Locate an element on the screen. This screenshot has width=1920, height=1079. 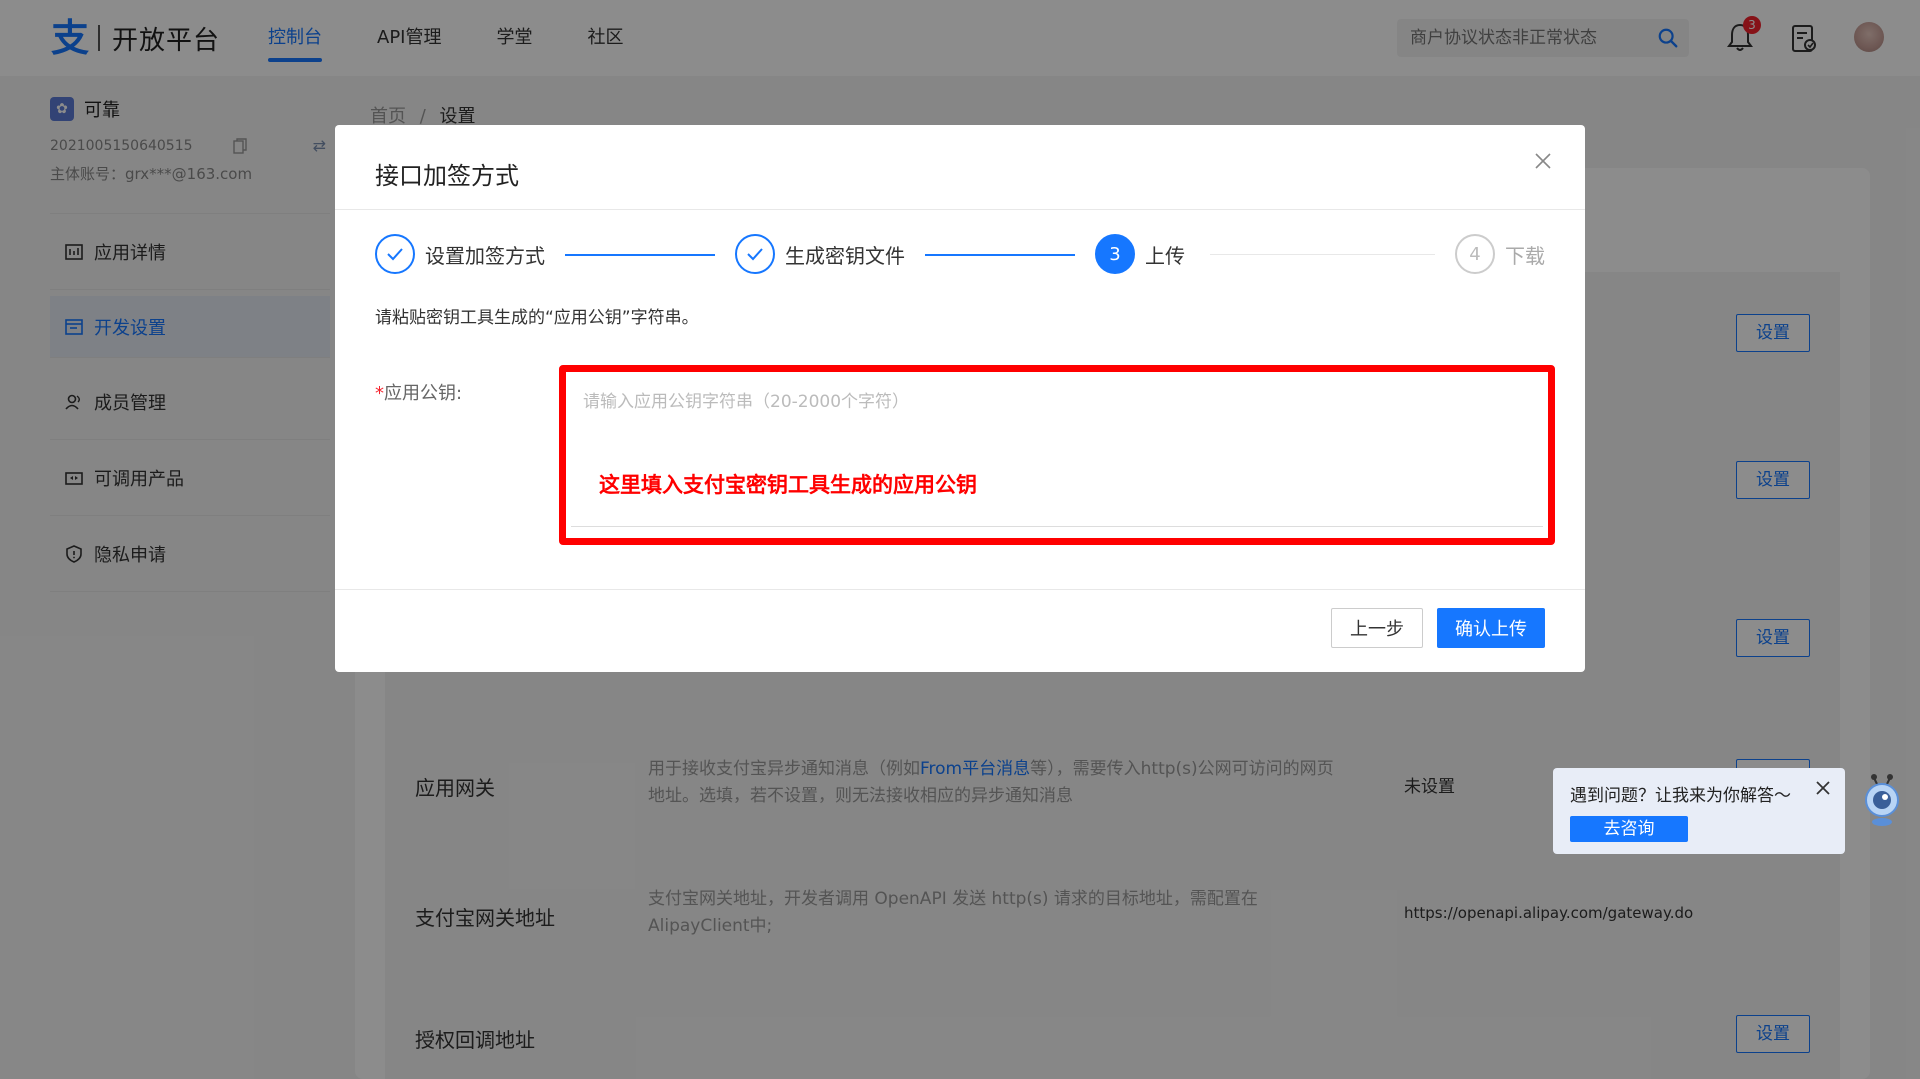
annotation-text: 这里填入支付宝密钥工具生成的应用公钥 is located at coordinates (788, 485).